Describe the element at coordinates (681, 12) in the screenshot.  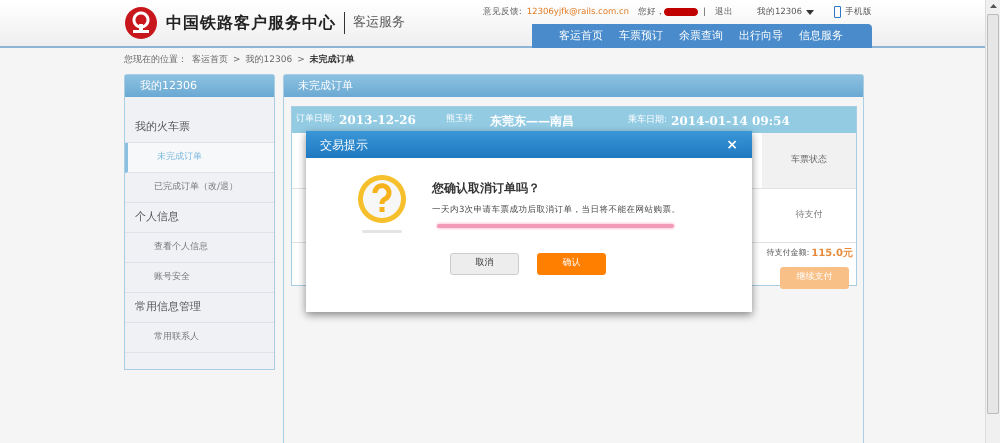
I see `redaction-mark` at that location.